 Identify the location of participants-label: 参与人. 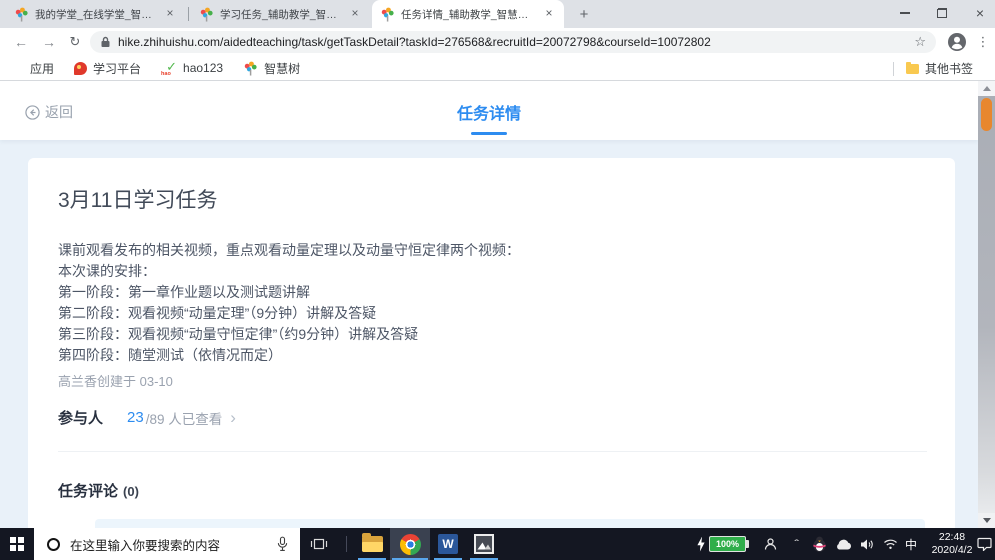
(81, 418).